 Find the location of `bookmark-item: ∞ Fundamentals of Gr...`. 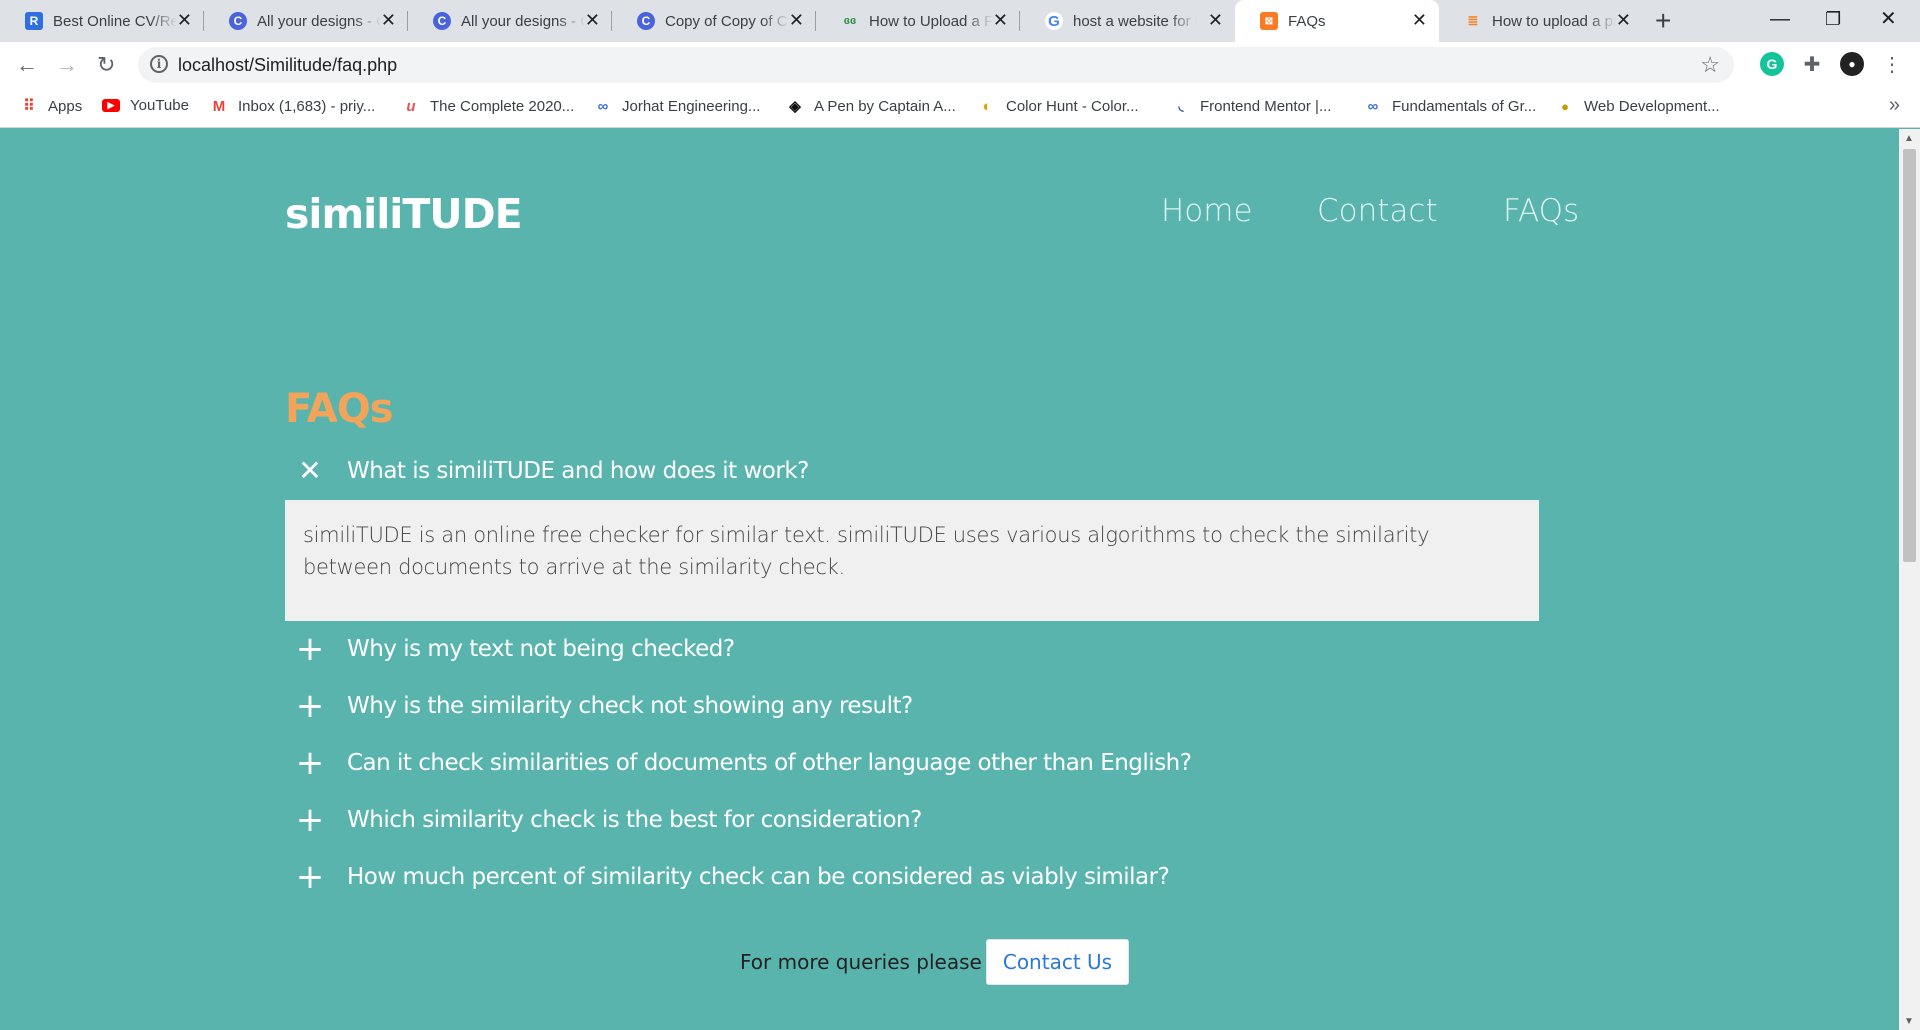

bookmark-item: ∞ Fundamentals of Gr... is located at coordinates (1450, 106).